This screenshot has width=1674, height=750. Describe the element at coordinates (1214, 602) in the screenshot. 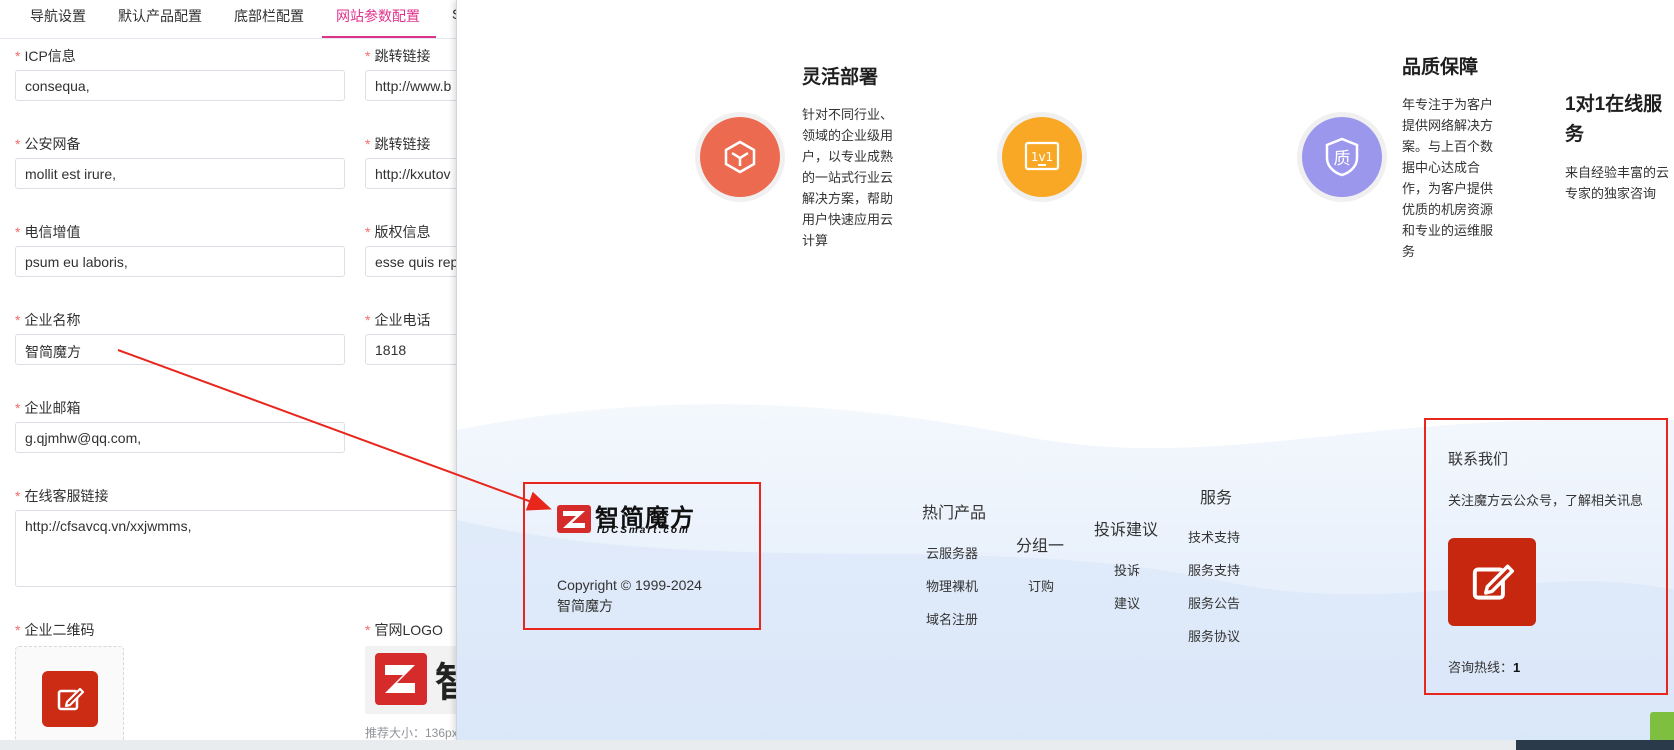

I see `footer-link-service-notice: 服务公告` at that location.